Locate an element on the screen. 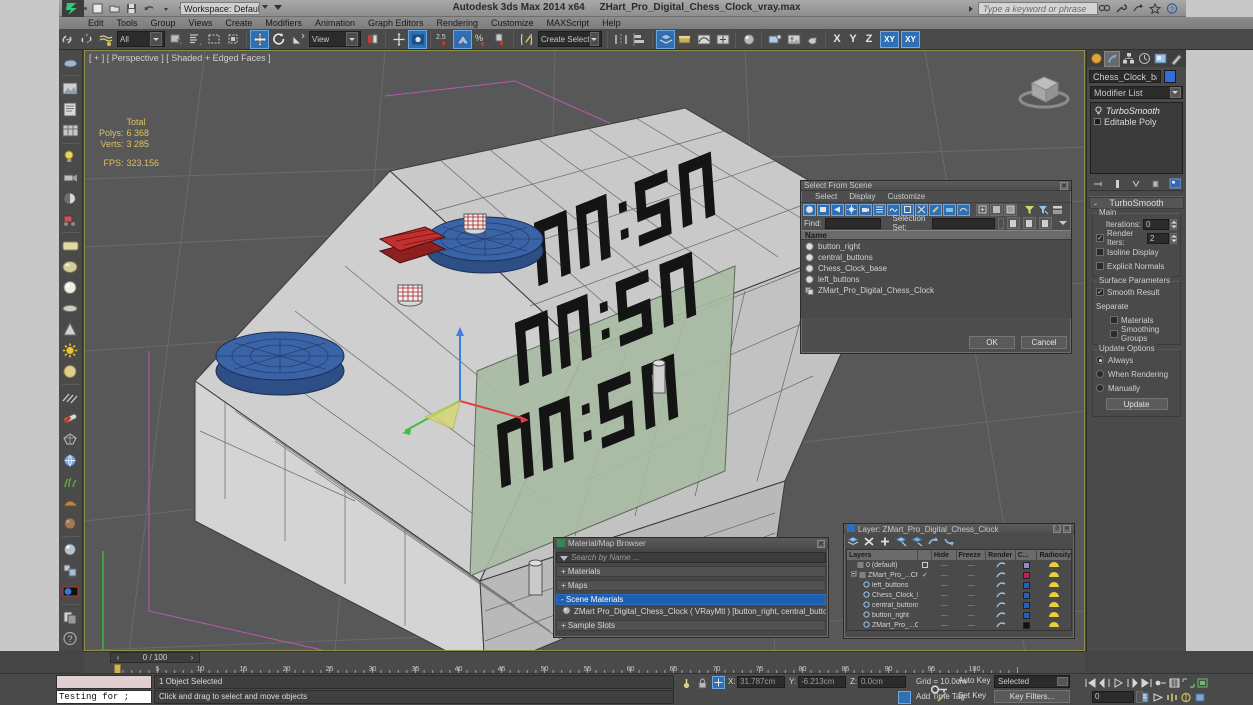 This screenshot has width=1253, height=705. unlink-selection-icon is located at coordinates (86, 39).